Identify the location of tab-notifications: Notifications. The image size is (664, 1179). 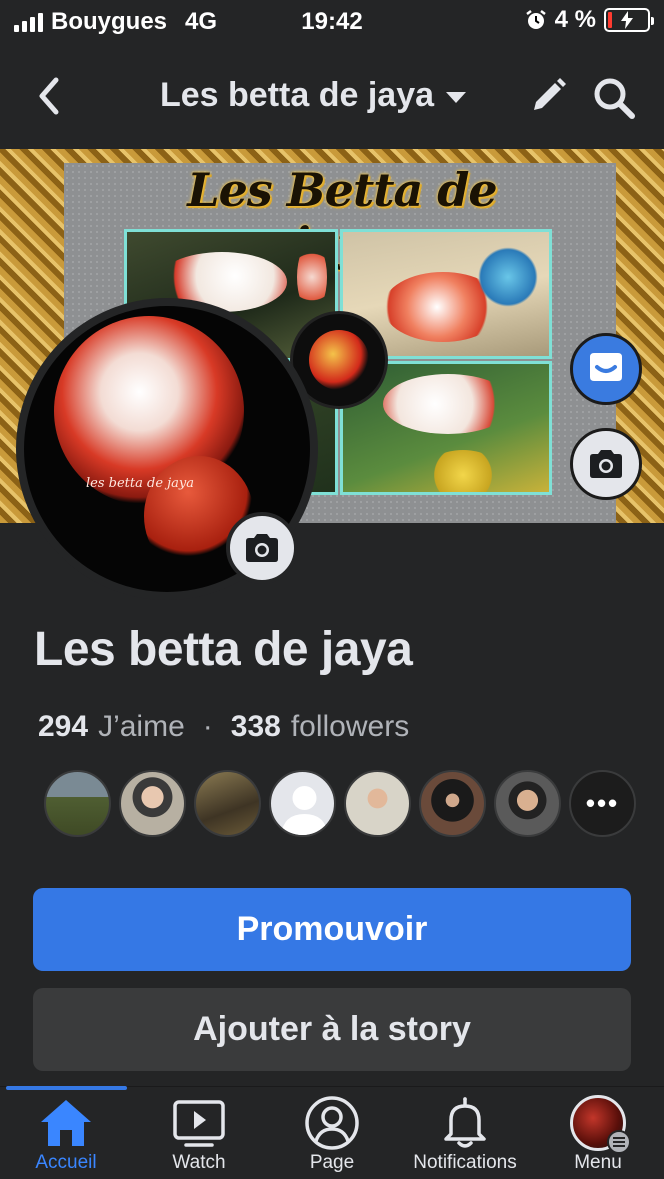
(465, 1136).